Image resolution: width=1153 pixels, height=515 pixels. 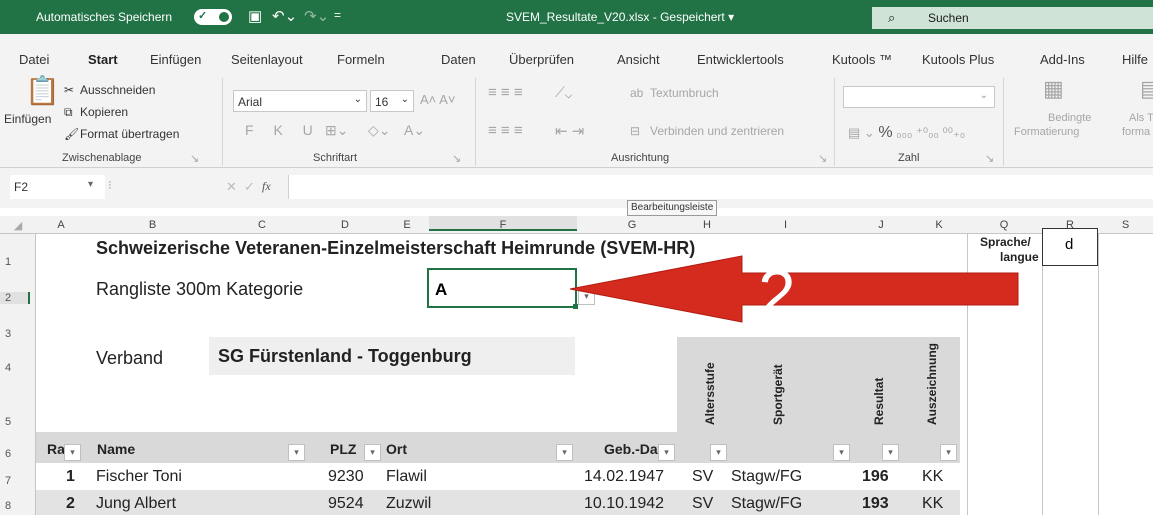 What do you see at coordinates (414, 130) in the screenshot?
I see `font-color-icon: A⌄` at bounding box center [414, 130].